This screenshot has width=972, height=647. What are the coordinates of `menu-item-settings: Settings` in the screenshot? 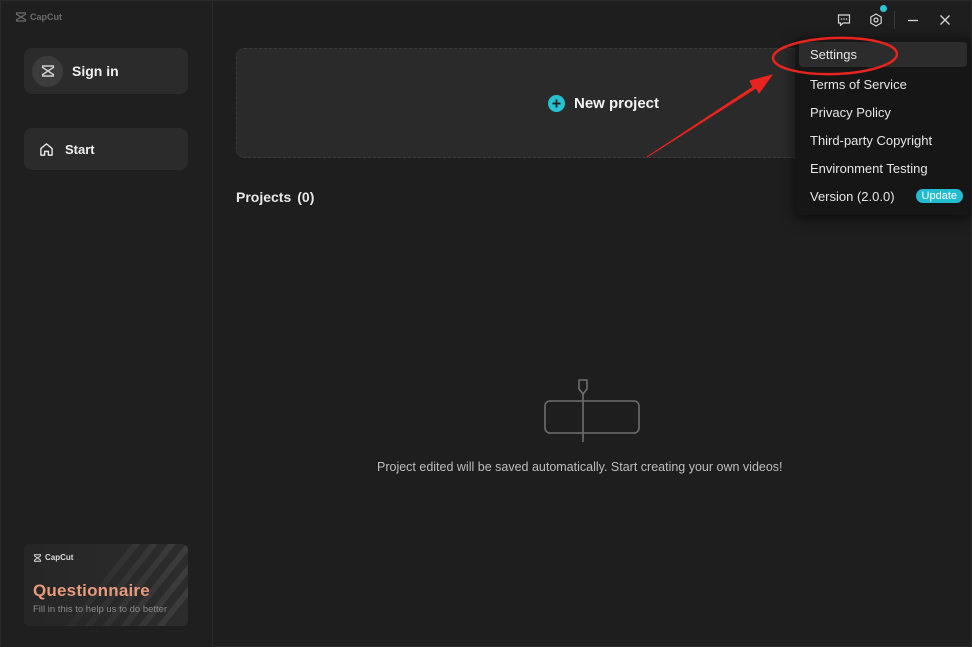 It's located at (883, 54).